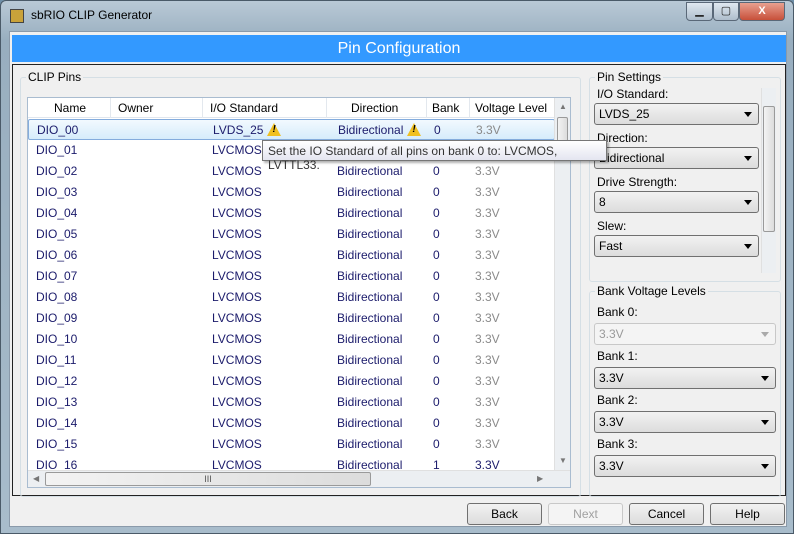  I want to click on drive-strength-select: 8, so click(676, 202).